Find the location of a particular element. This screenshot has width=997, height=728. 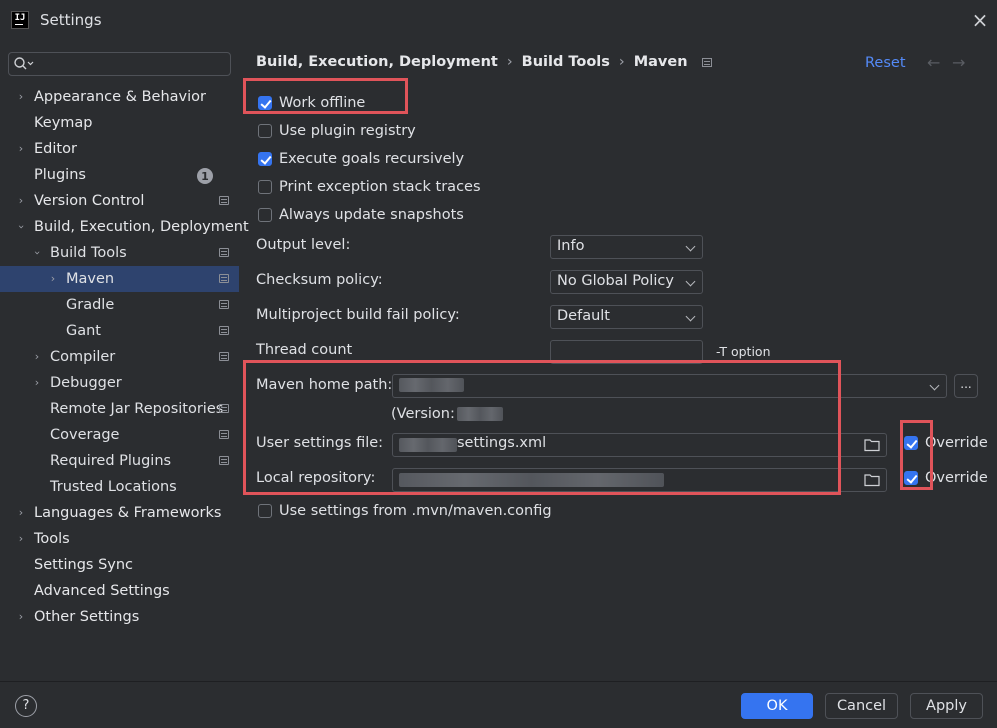

checkbox-label: Override is located at coordinates (956, 478).